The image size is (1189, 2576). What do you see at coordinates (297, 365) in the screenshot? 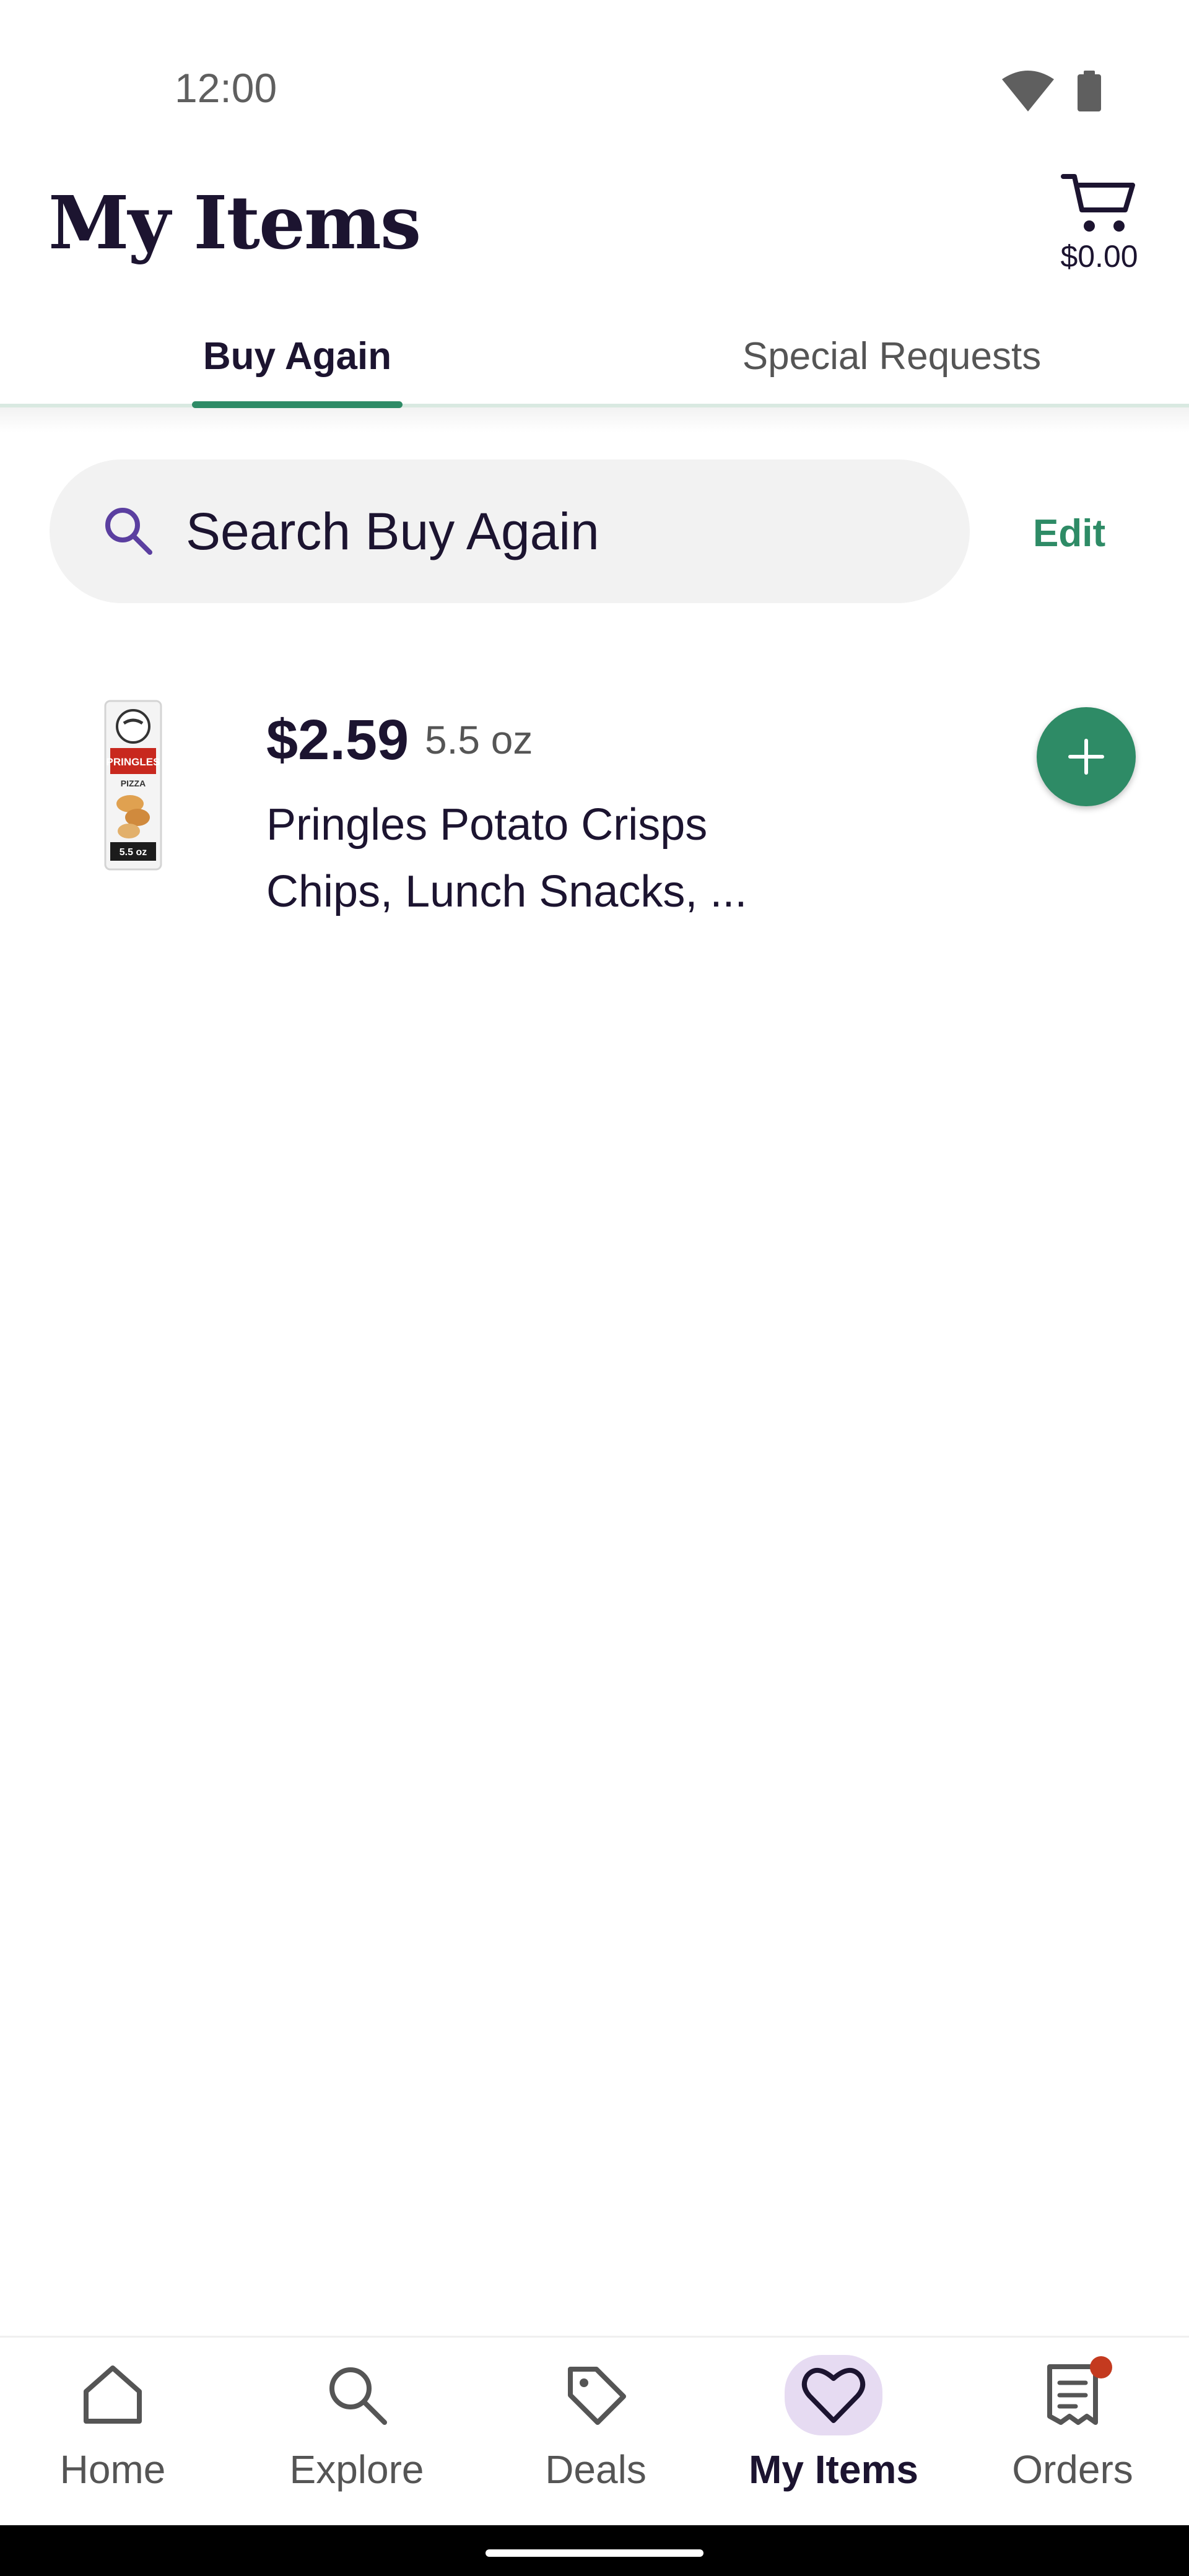
I see `tab-buy-again: Buy Again` at bounding box center [297, 365].